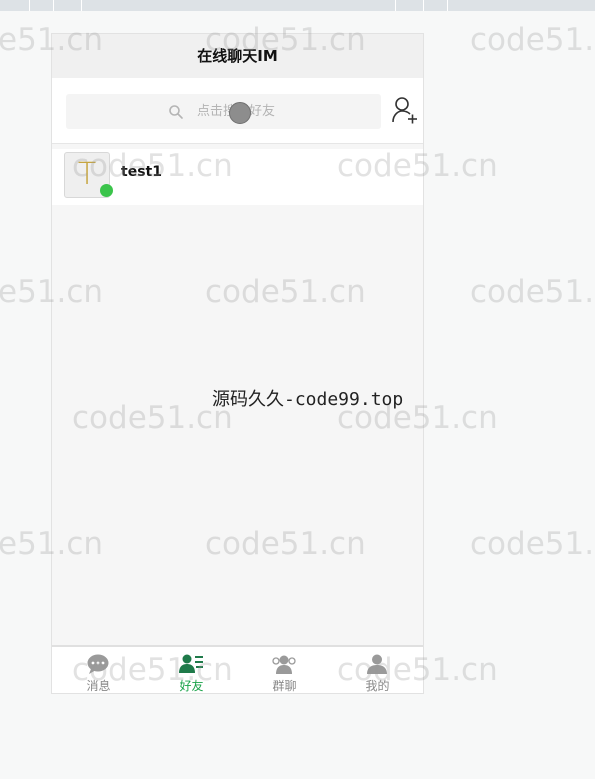 The height and width of the screenshot is (779, 595). I want to click on page-title: 在线聊天IM, so click(237, 56).